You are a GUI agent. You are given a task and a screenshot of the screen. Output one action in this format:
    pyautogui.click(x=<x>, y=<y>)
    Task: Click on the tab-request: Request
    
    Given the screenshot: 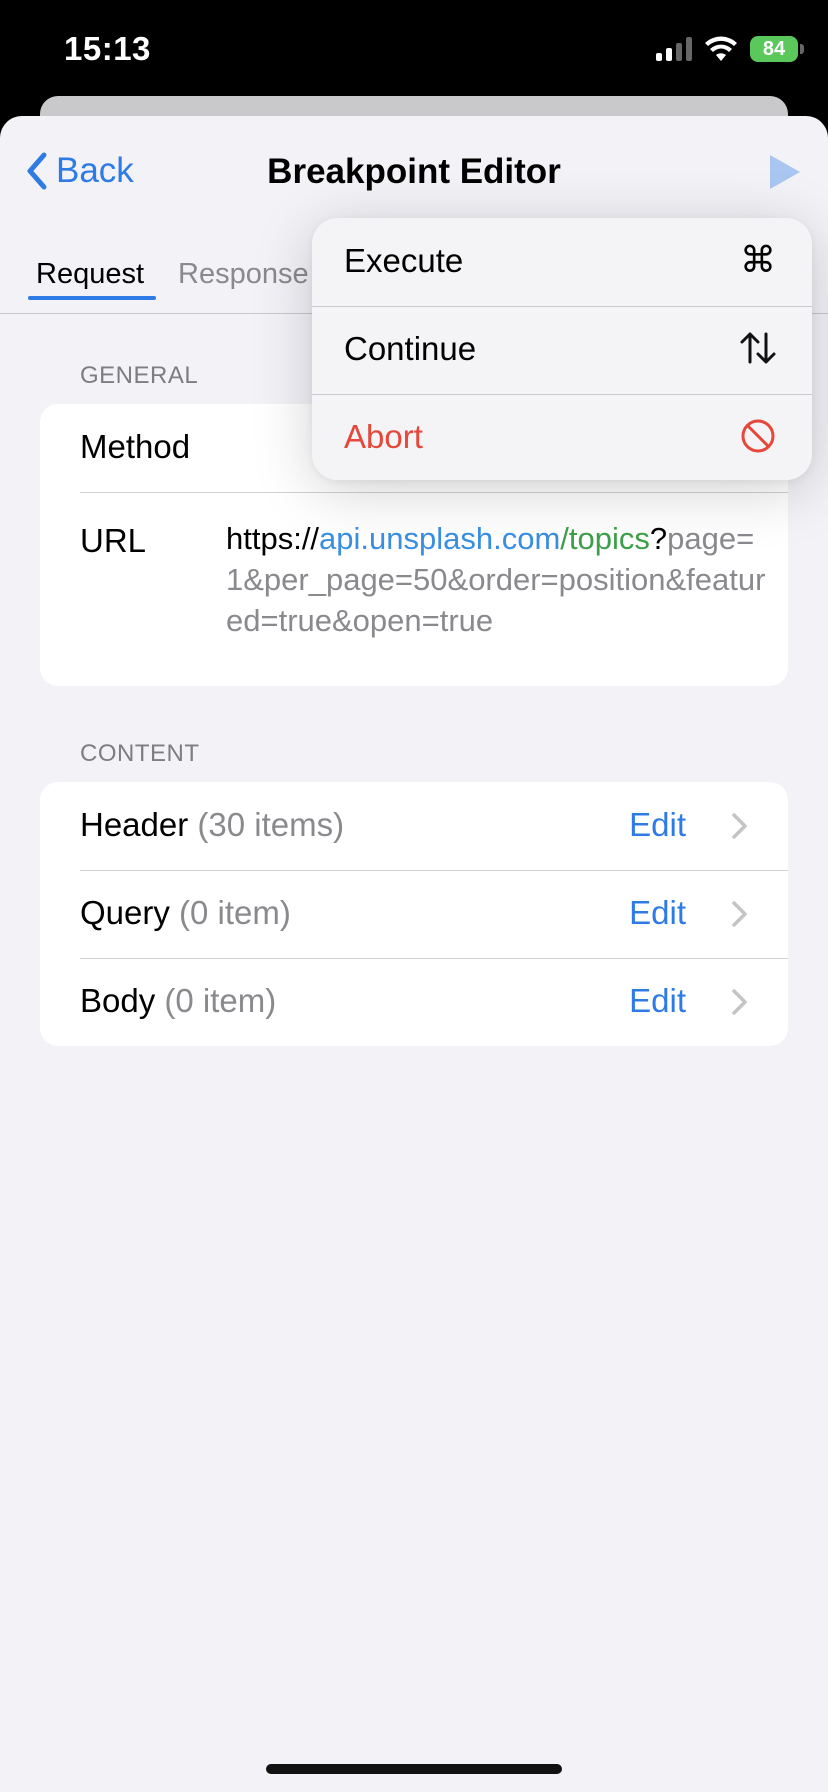 What is the action you would take?
    pyautogui.click(x=90, y=274)
    